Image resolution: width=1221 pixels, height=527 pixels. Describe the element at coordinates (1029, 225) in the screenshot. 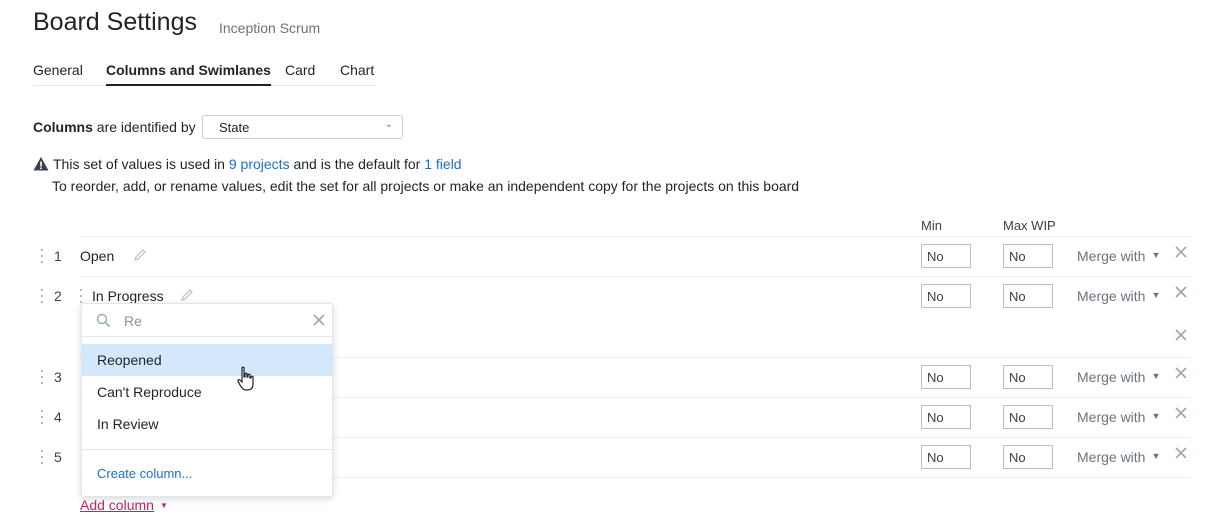

I see `max-wip-header: Max WIP` at that location.